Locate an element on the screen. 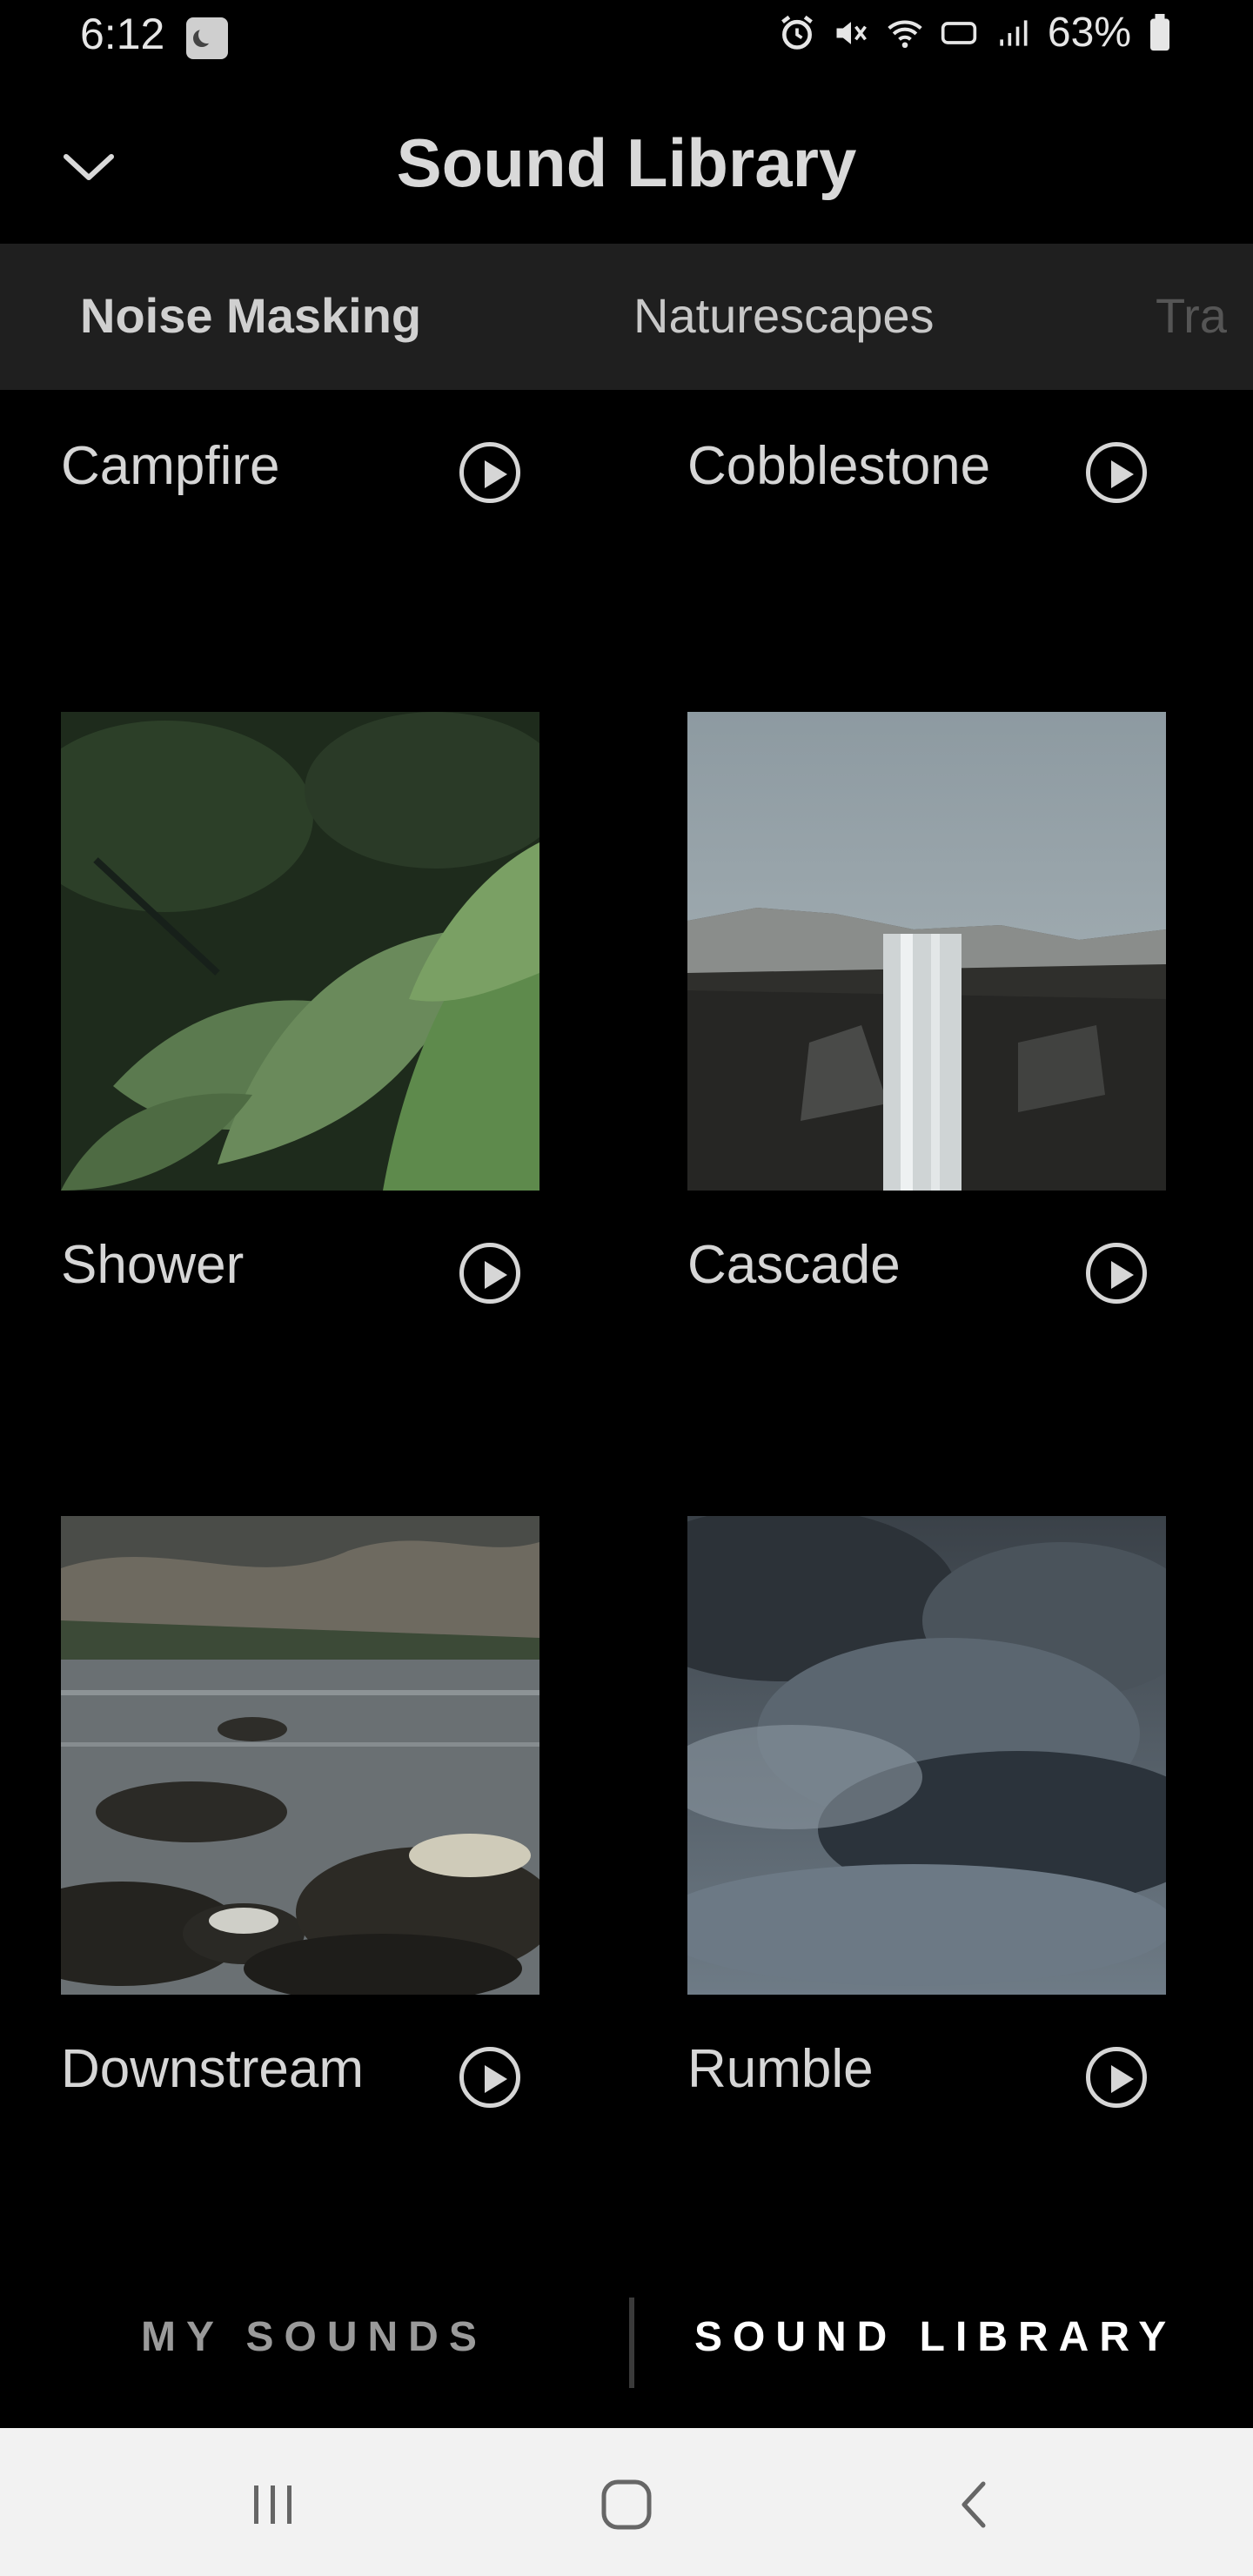  do-not-disturb-icon is located at coordinates (207, 38).